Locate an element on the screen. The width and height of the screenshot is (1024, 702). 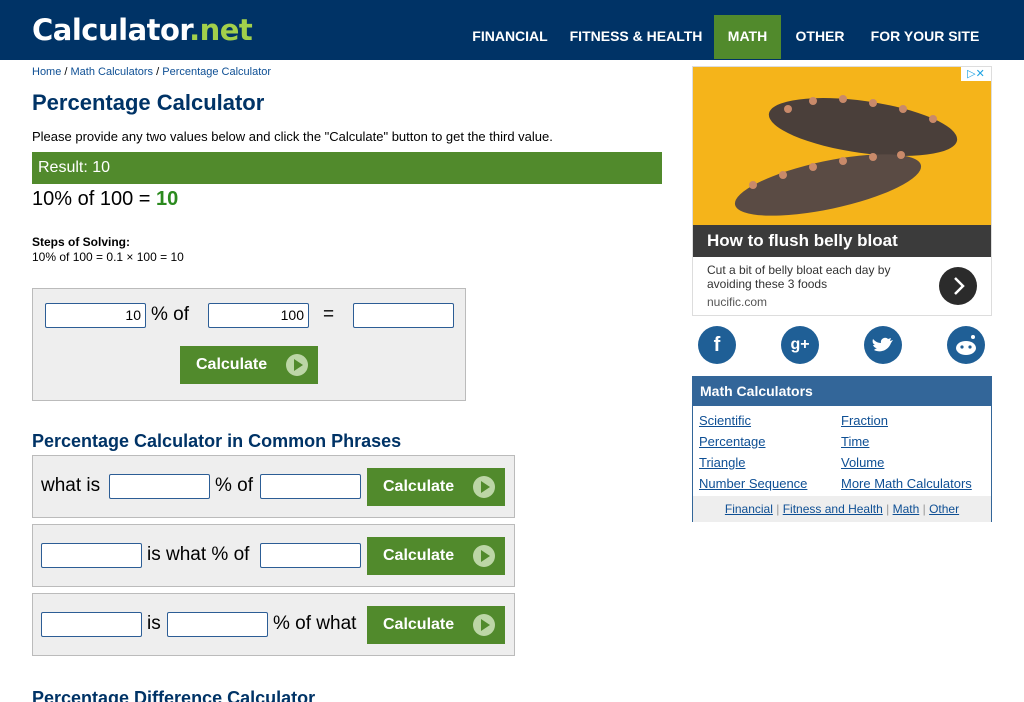
link-more-math: More Math Calculators is located at coordinates (906, 483).